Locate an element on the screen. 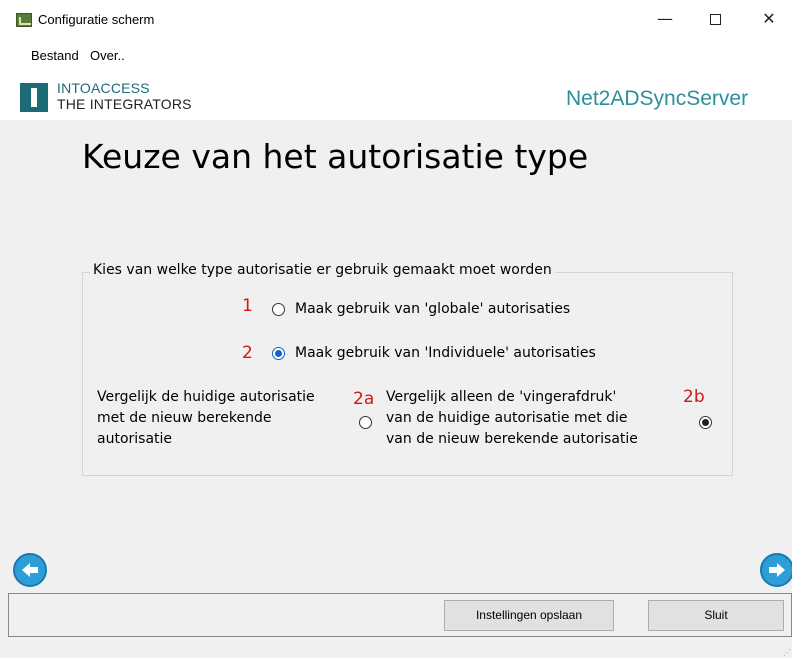 Image resolution: width=792 pixels, height=658 pixels. menu-about: Over.. is located at coordinates (107, 55).